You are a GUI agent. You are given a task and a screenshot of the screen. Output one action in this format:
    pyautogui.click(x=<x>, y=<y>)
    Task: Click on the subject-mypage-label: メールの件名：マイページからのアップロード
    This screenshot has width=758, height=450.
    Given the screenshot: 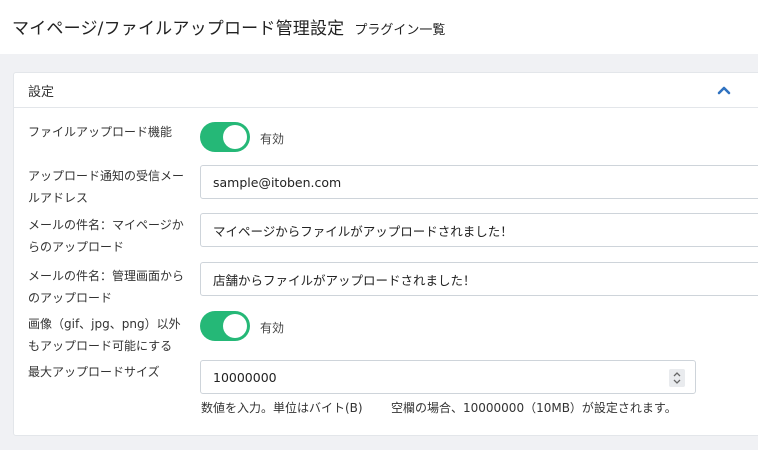 What is the action you would take?
    pyautogui.click(x=106, y=236)
    